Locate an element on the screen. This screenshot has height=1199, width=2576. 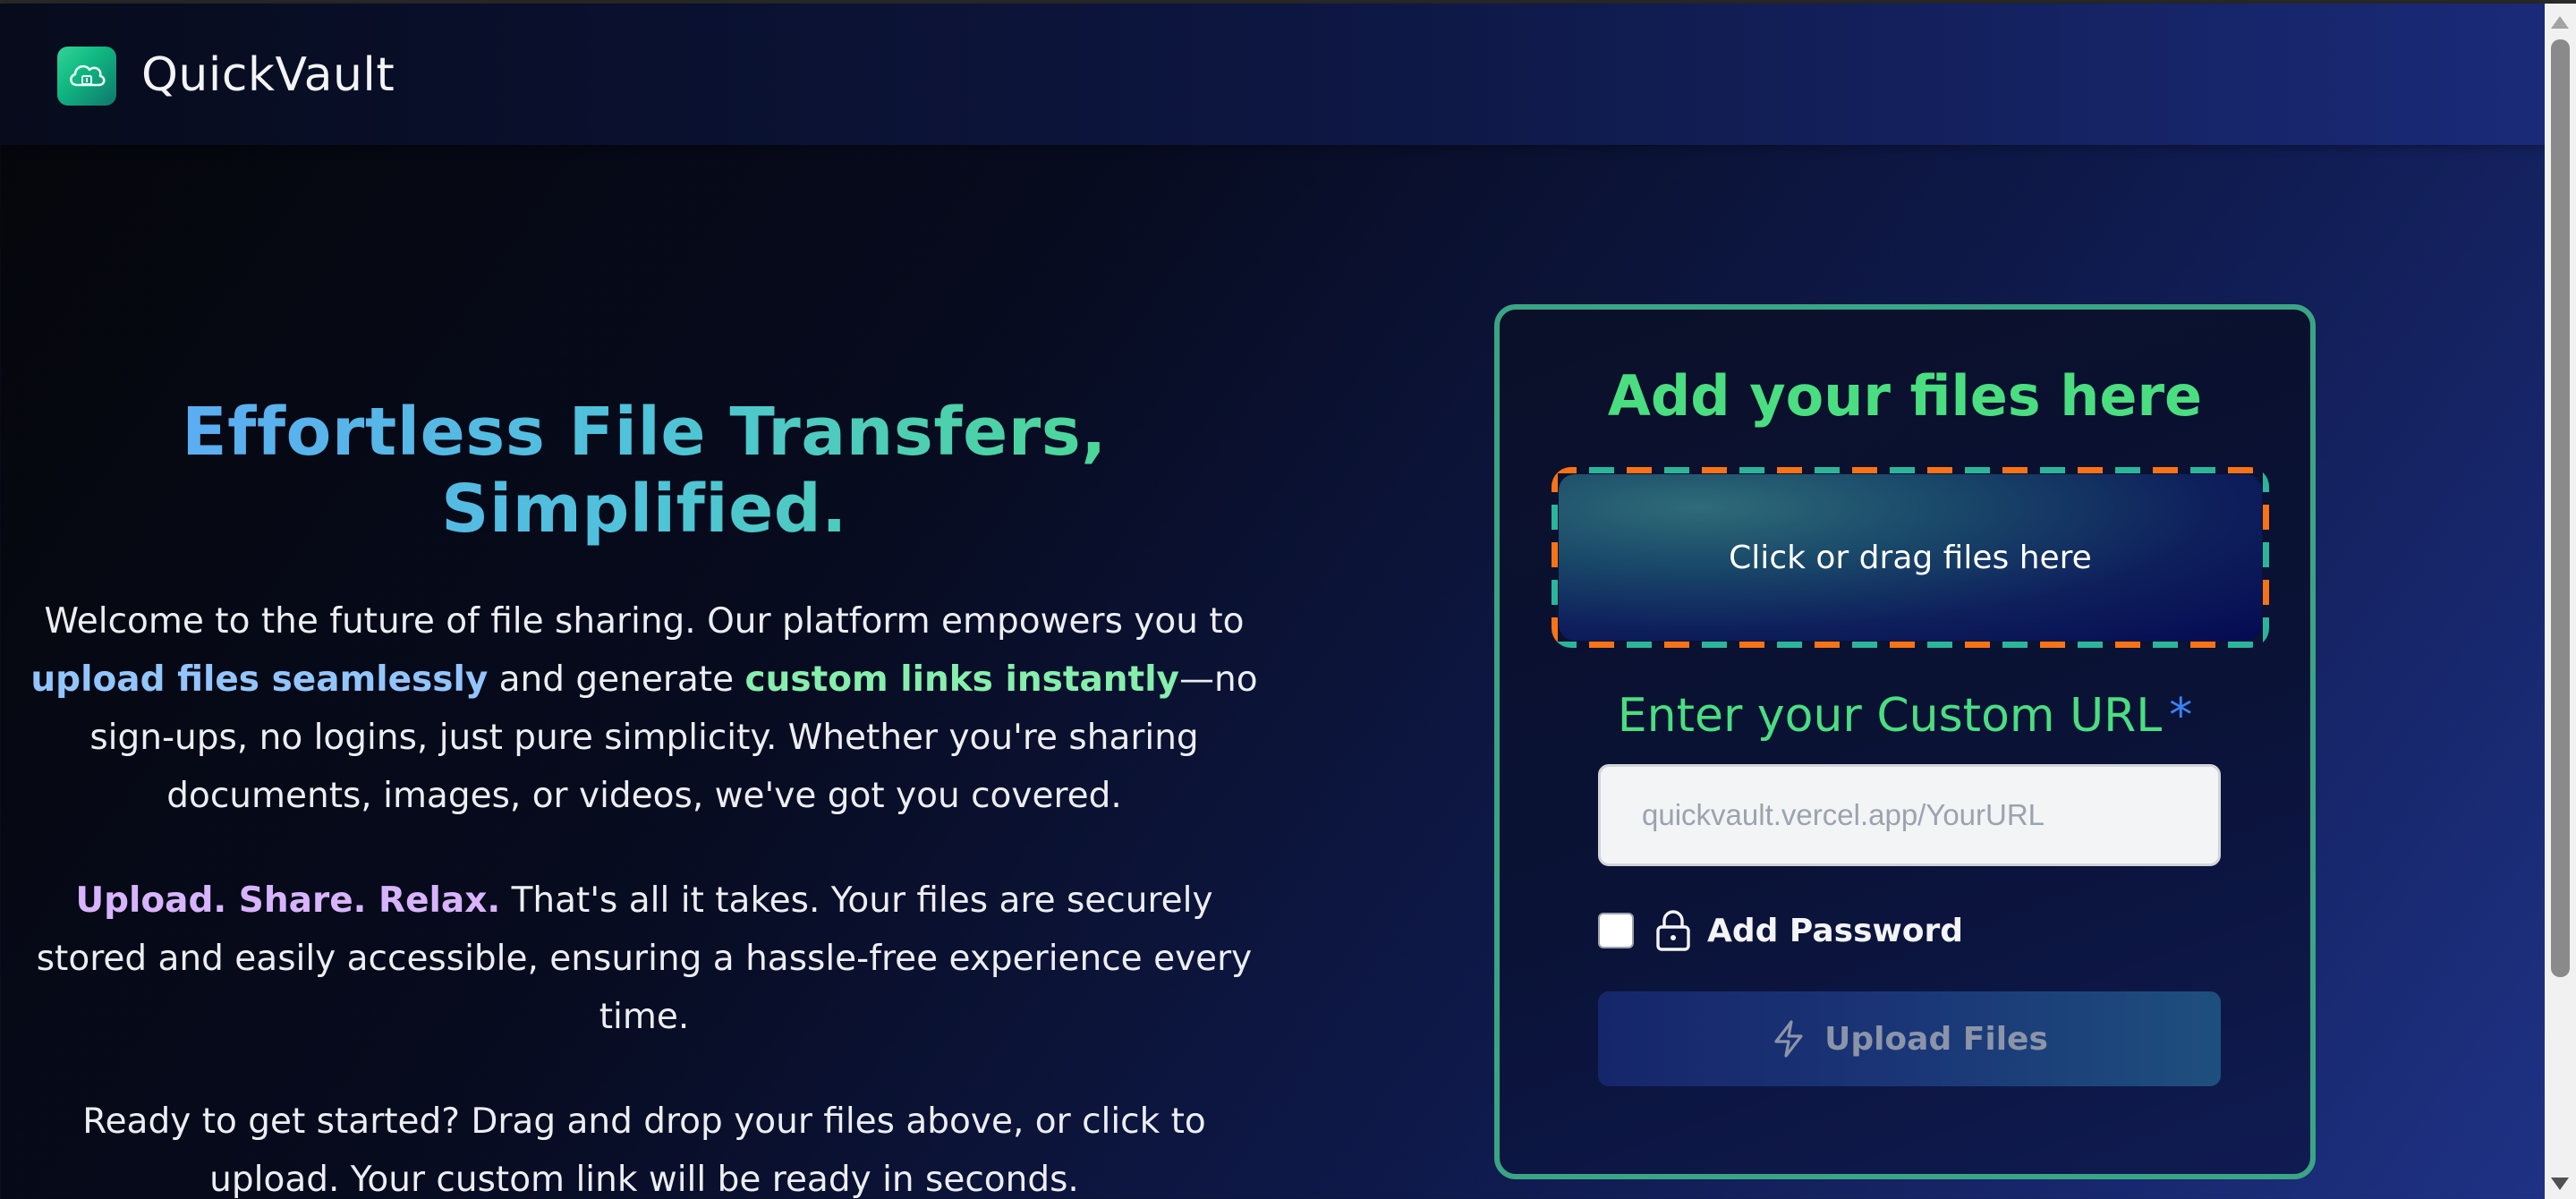
logo is located at coordinates (86, 76).